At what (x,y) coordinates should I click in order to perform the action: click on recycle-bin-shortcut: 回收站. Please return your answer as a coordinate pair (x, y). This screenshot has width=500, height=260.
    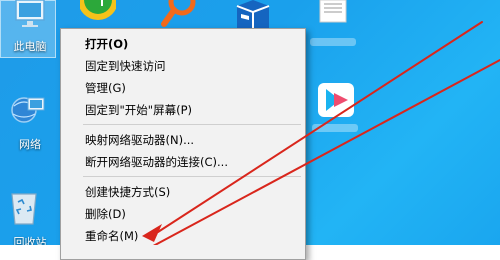
    Looking at the image, I should click on (30, 216).